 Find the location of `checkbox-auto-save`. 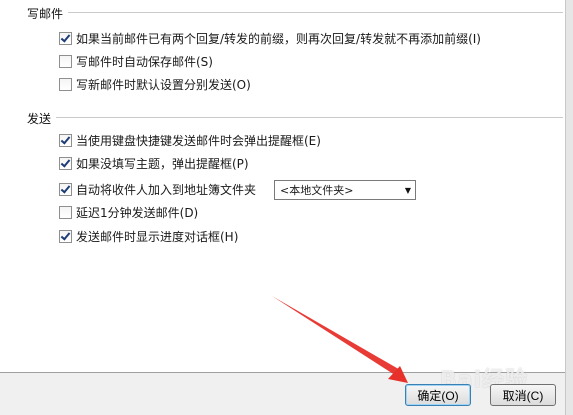

checkbox-auto-save is located at coordinates (65, 61).